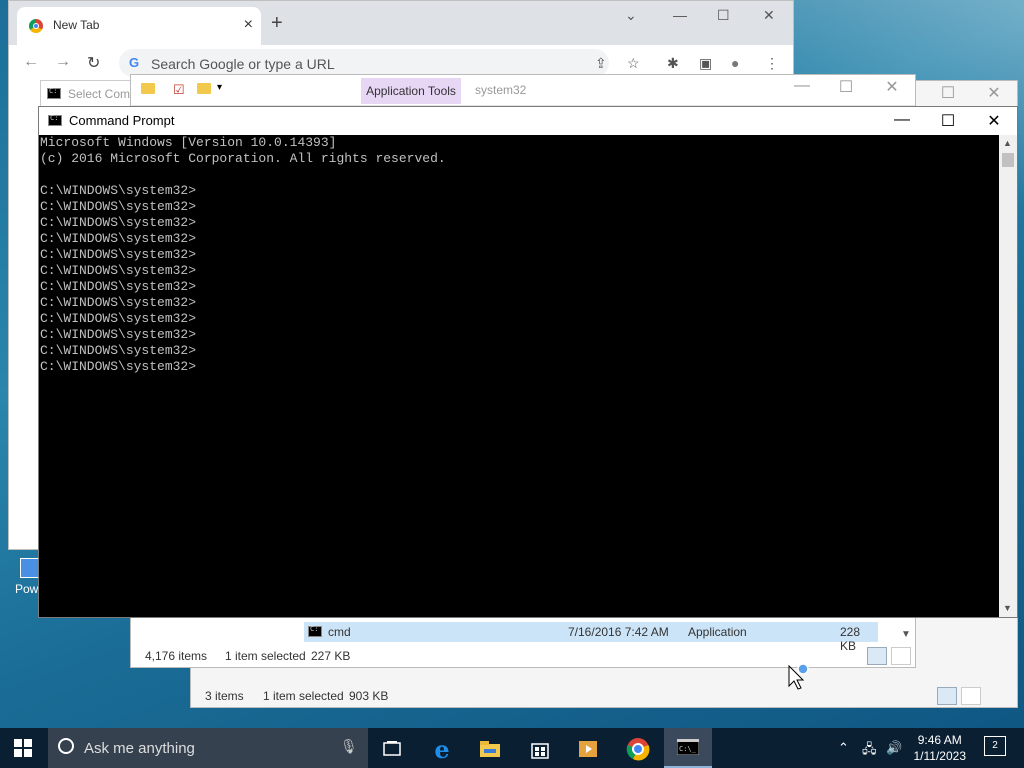  What do you see at coordinates (769, 15) in the screenshot?
I see `chrome-close-button: ✕` at bounding box center [769, 15].